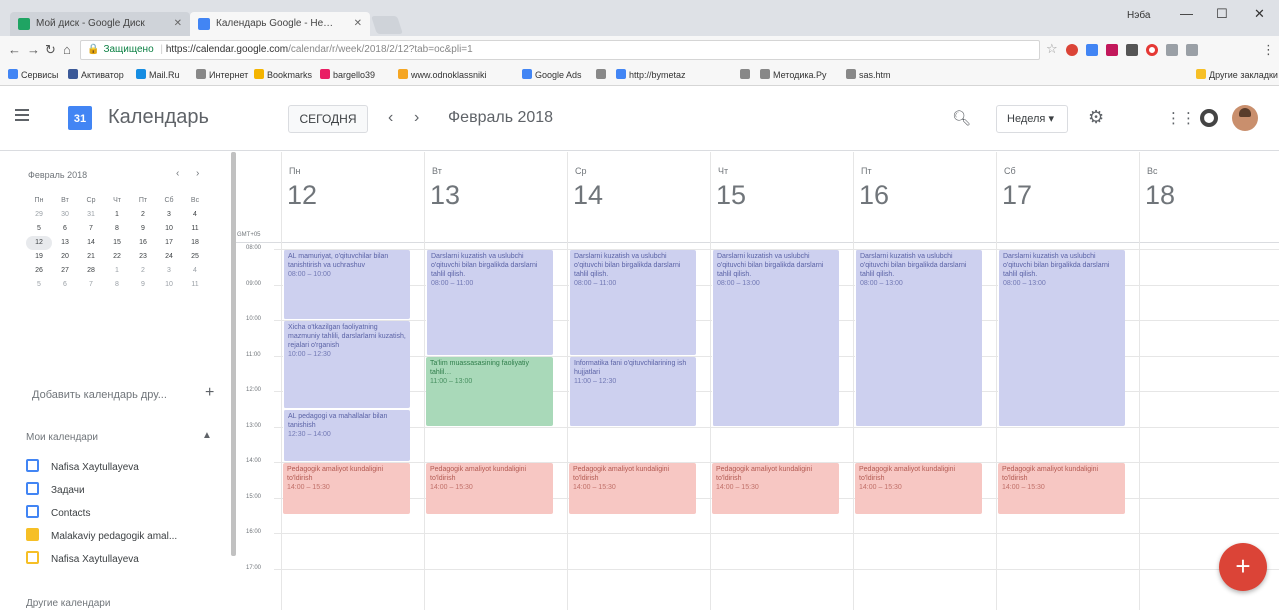 Image resolution: width=1279 pixels, height=610 pixels. Describe the element at coordinates (1067, 189) in the screenshot. I see `day-header: Сб 17` at that location.